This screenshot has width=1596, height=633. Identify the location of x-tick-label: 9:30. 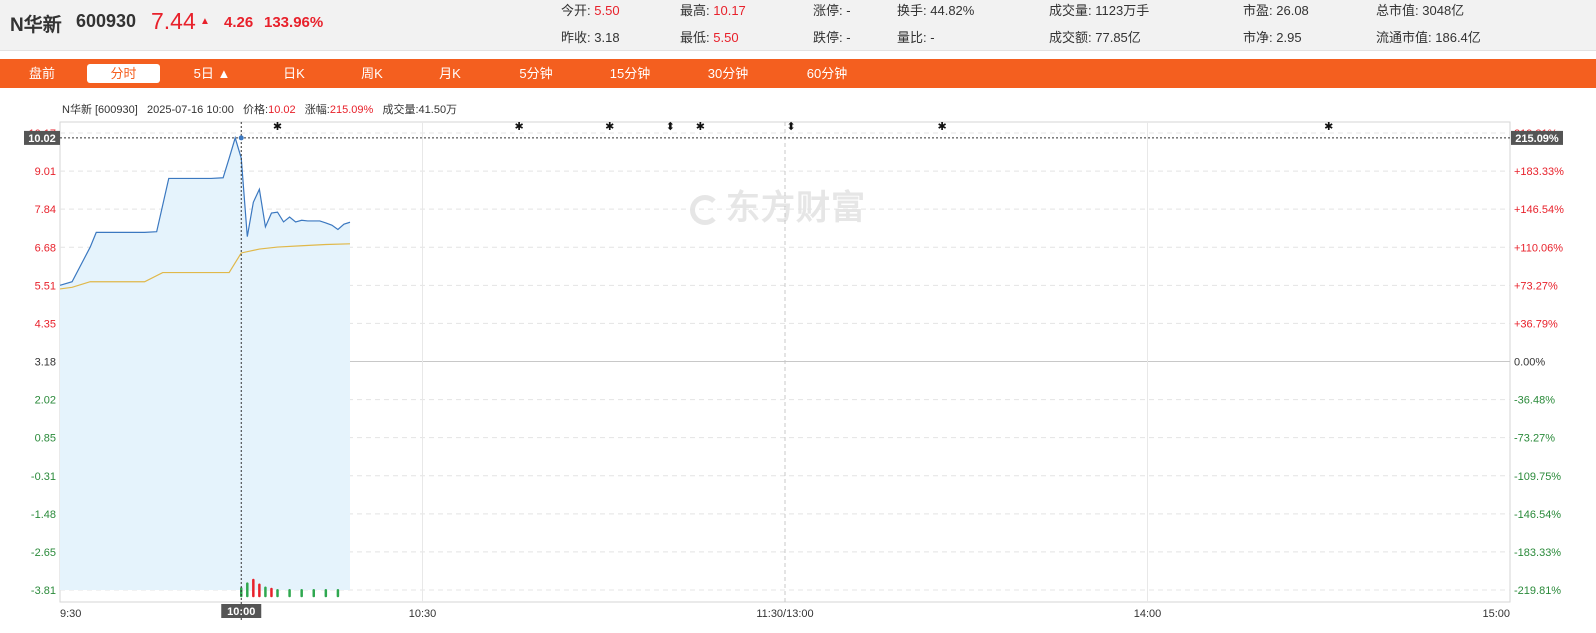
(70, 614).